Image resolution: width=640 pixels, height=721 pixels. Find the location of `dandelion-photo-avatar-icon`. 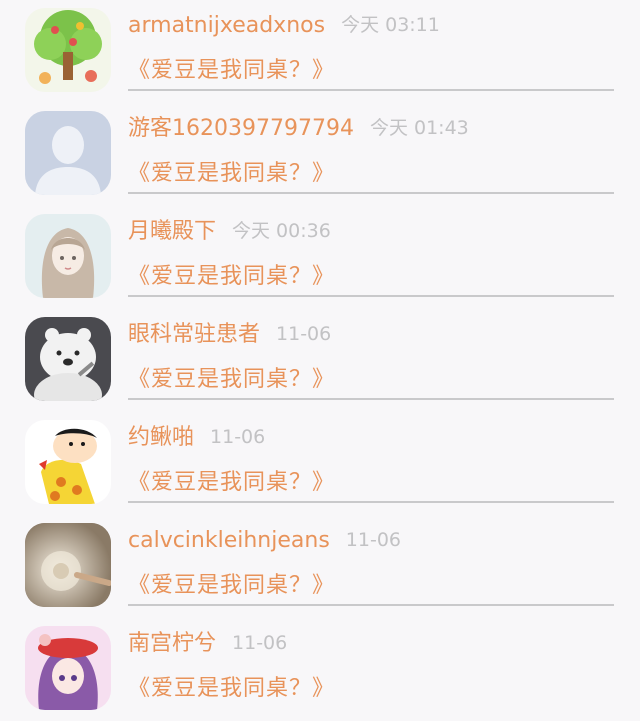

dandelion-photo-avatar-icon is located at coordinates (68, 565).